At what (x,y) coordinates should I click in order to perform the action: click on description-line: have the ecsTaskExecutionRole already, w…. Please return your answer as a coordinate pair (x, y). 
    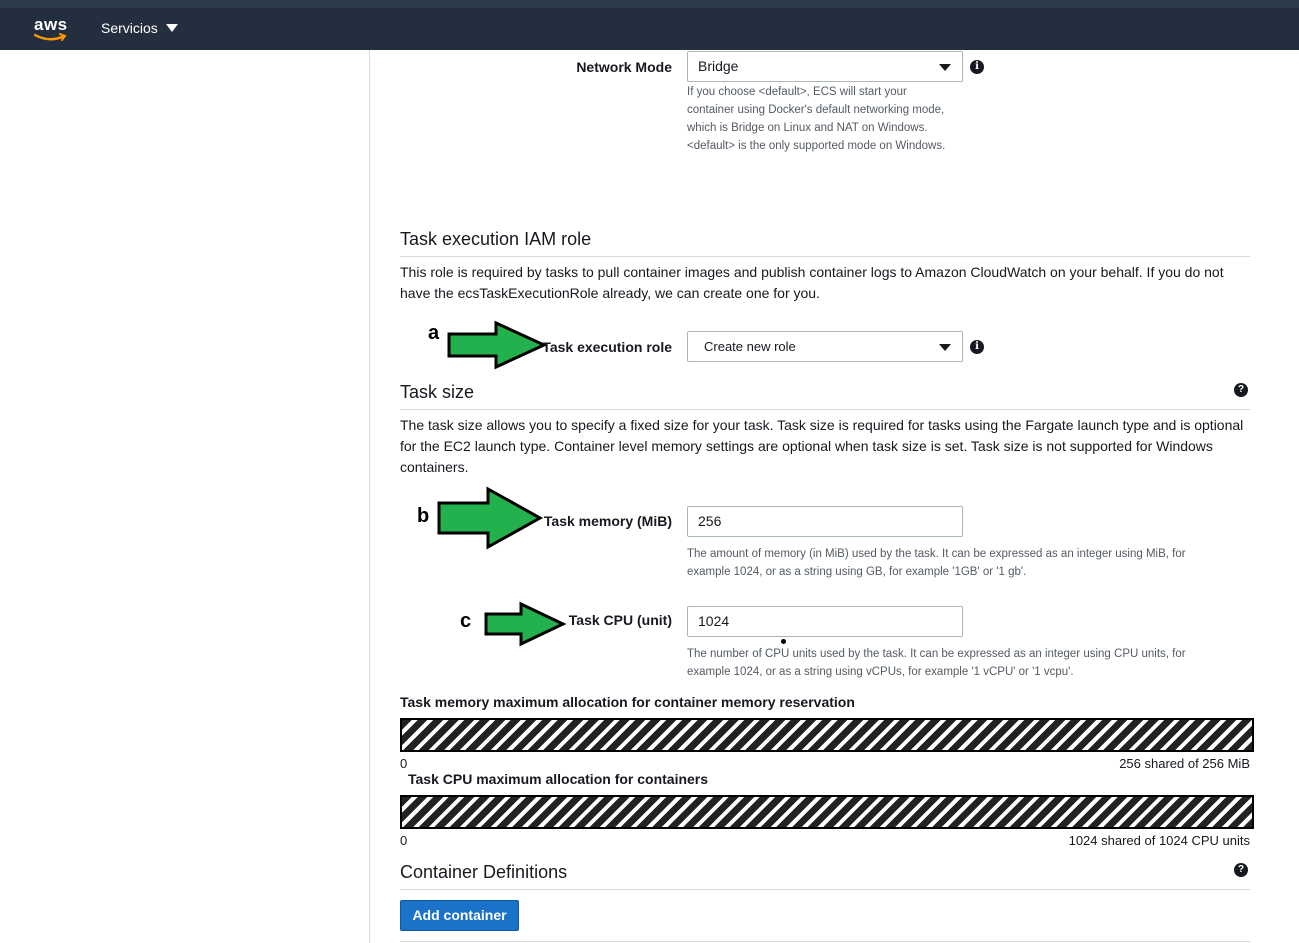
    Looking at the image, I should click on (610, 293).